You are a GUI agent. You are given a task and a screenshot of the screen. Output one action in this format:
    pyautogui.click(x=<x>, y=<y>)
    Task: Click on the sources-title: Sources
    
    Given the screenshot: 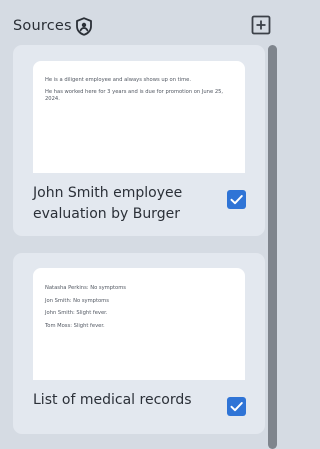 What is the action you would take?
    pyautogui.click(x=42, y=26)
    